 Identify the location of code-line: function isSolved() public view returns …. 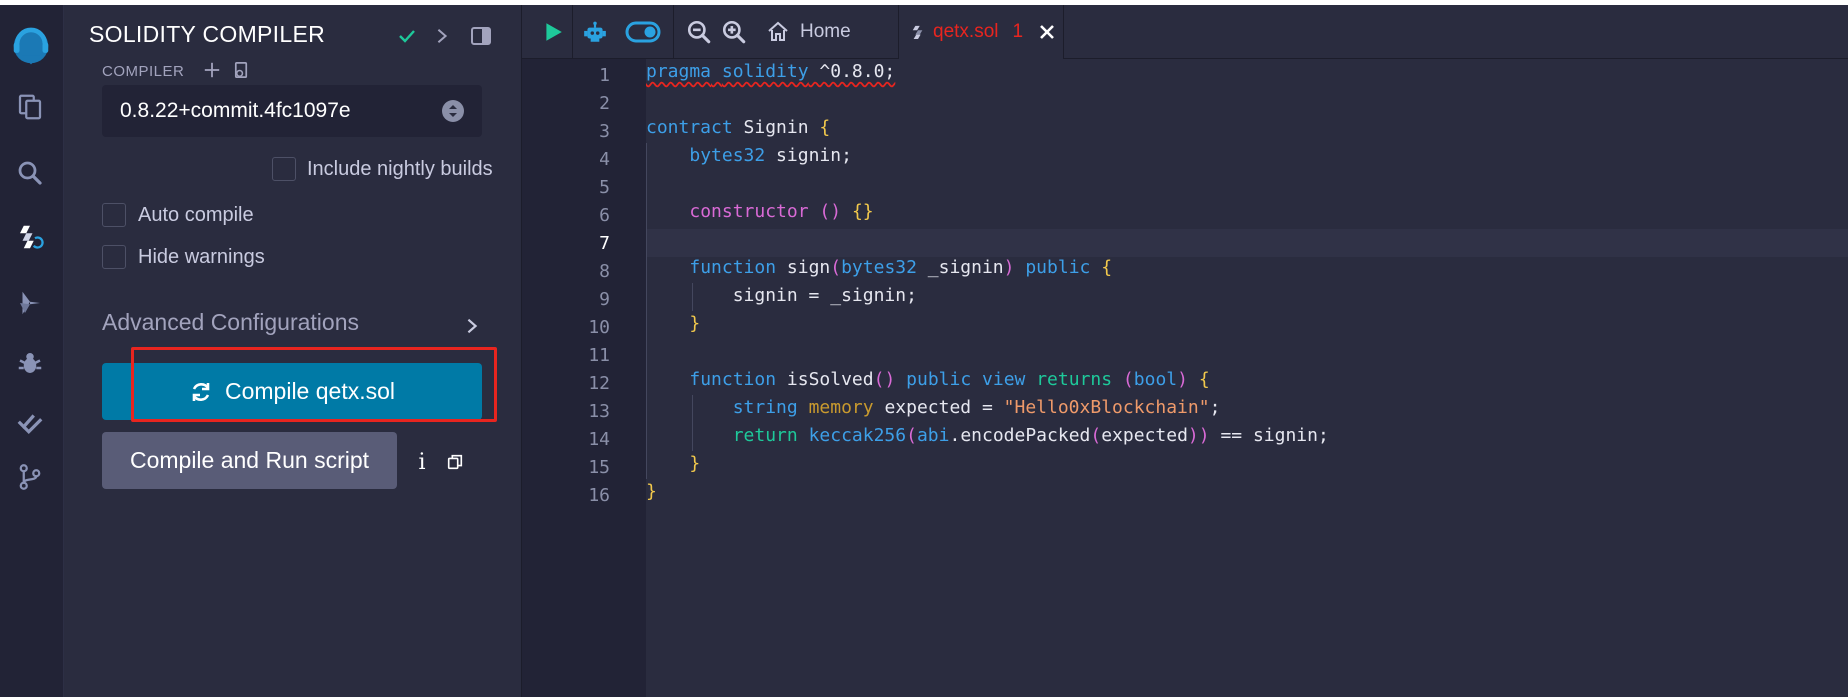
(949, 379).